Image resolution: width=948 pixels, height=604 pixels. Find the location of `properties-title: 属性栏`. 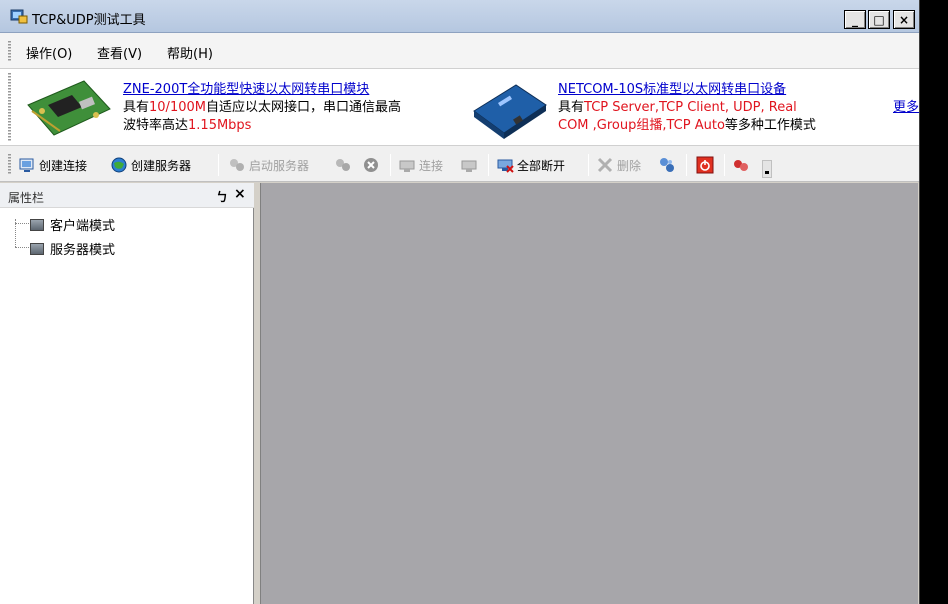

properties-title: 属性栏 is located at coordinates (26, 198).